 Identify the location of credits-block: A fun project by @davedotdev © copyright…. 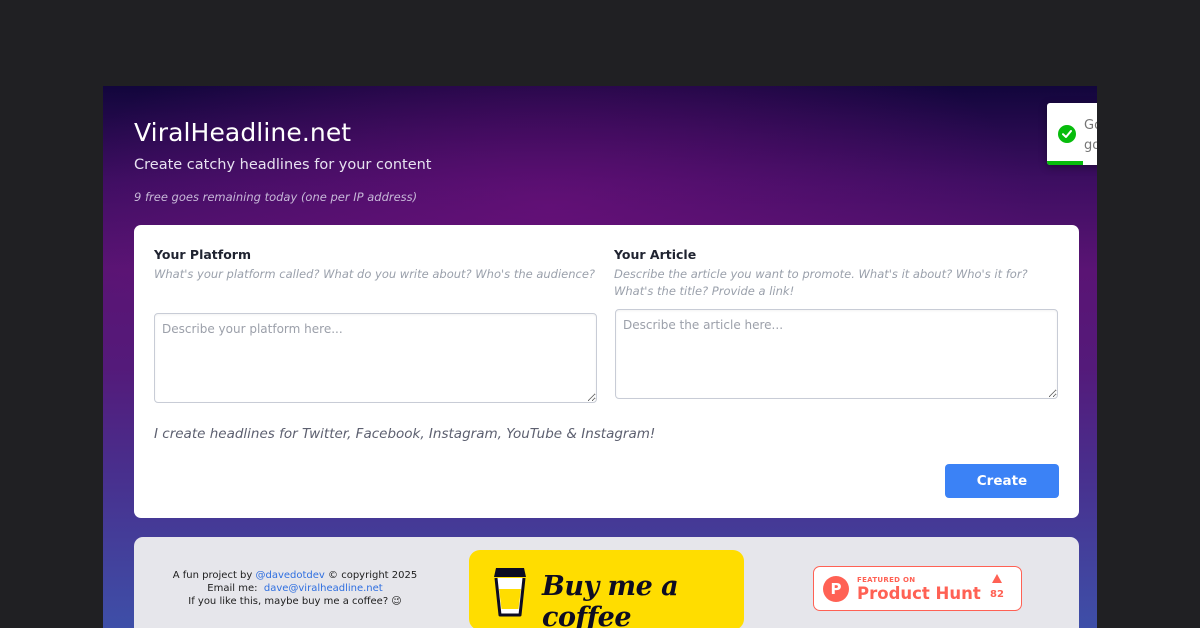
(295, 588).